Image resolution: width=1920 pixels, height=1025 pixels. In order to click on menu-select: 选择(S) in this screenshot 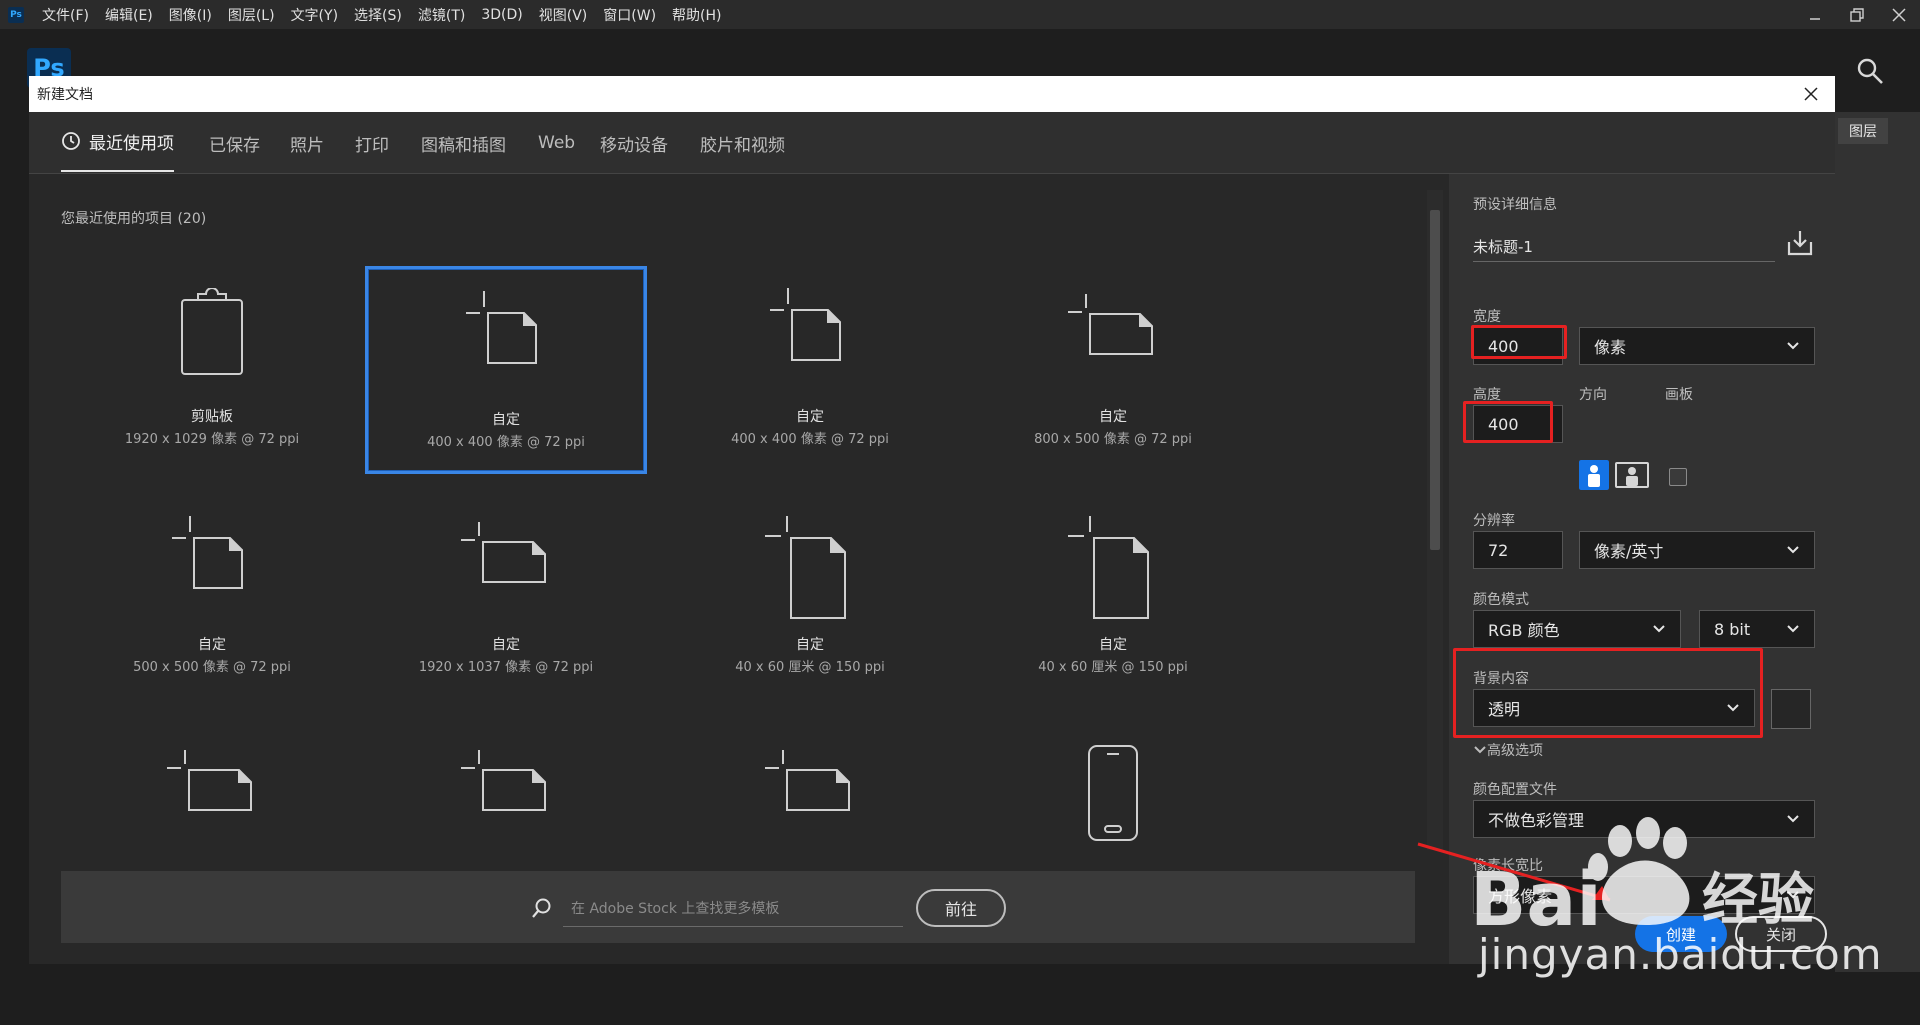, I will do `click(378, 15)`.